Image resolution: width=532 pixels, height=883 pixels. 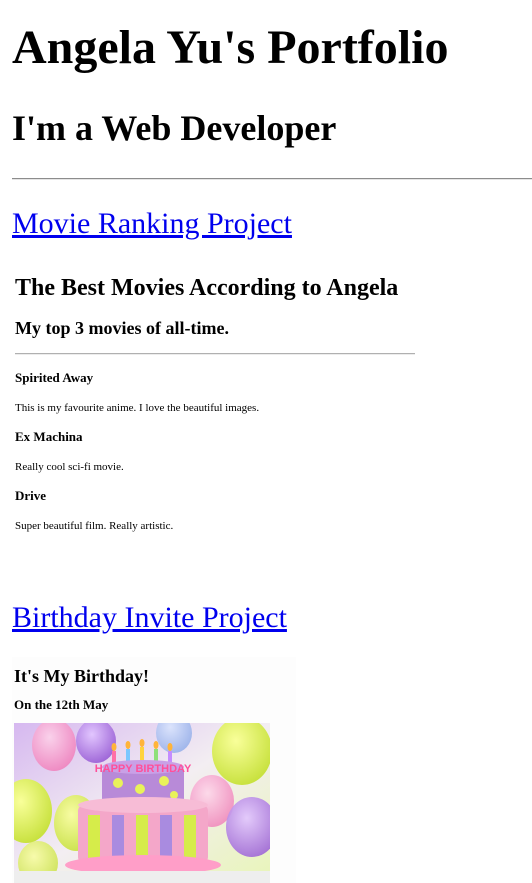 I want to click on page-title: Angela Yu's Portfolio, so click(x=230, y=47).